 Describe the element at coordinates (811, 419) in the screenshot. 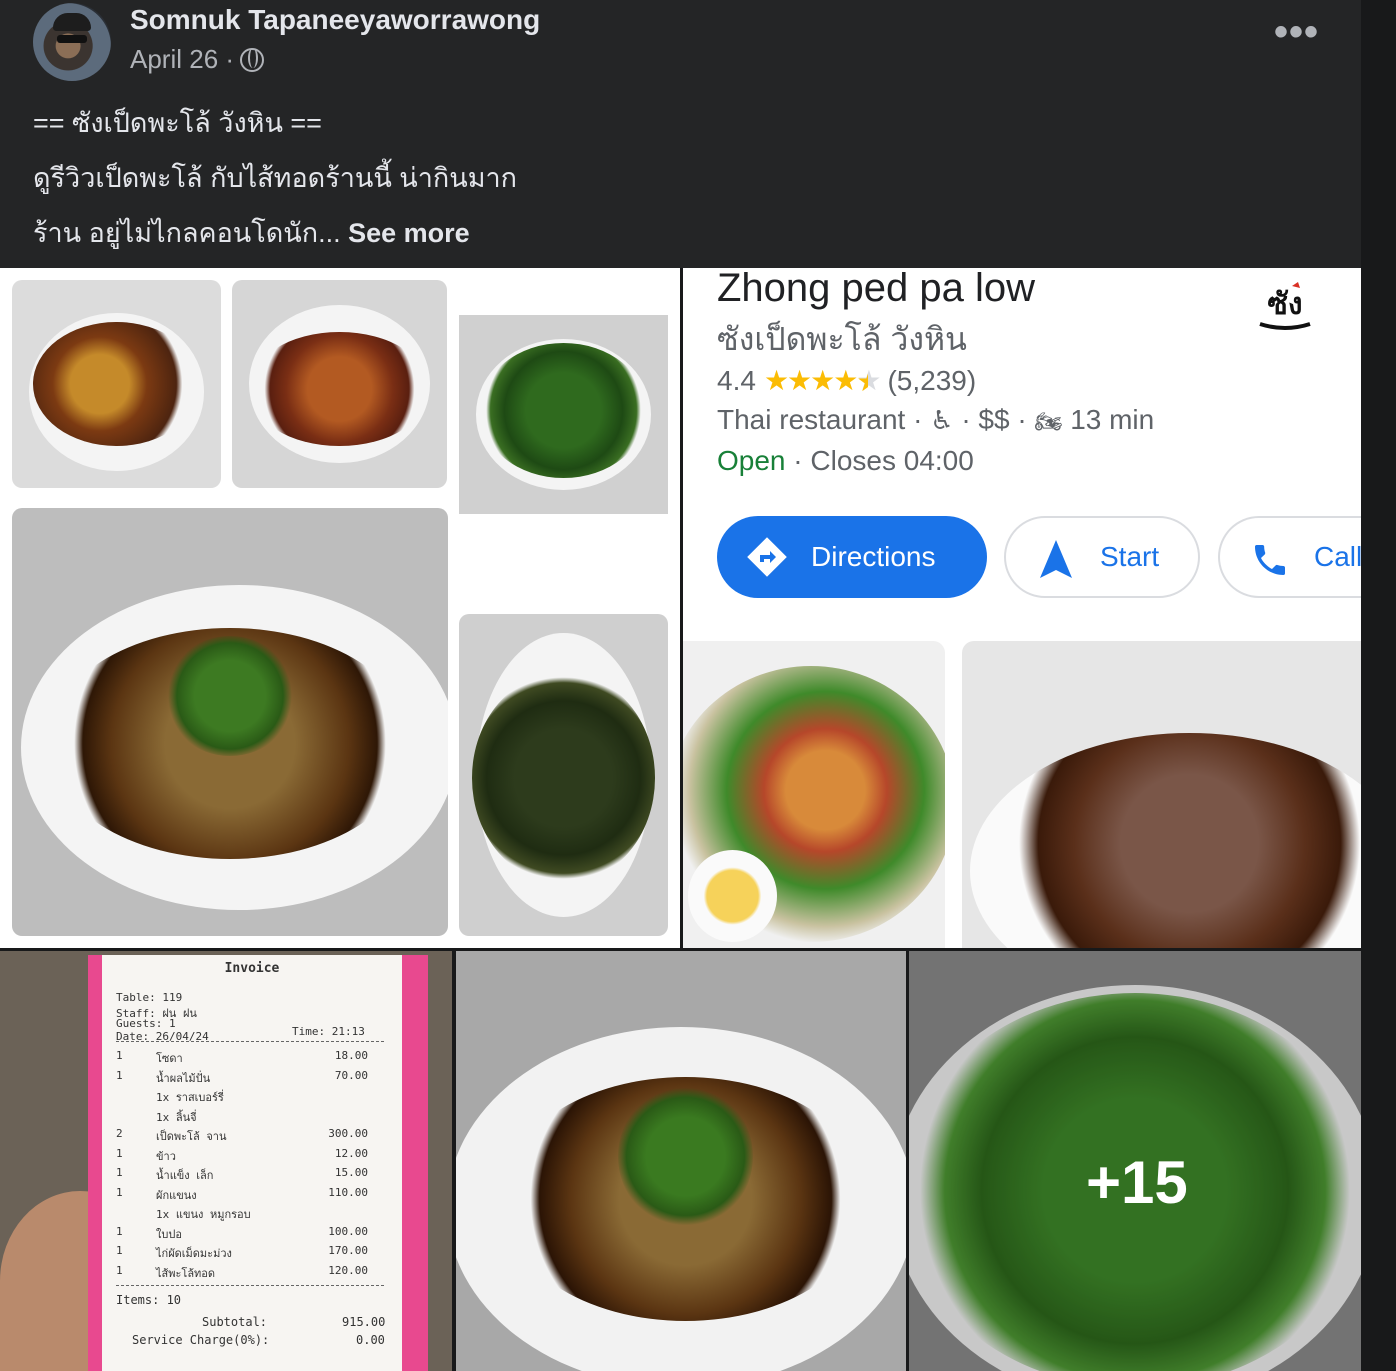

I see `place-category: Thai restaurant` at that location.